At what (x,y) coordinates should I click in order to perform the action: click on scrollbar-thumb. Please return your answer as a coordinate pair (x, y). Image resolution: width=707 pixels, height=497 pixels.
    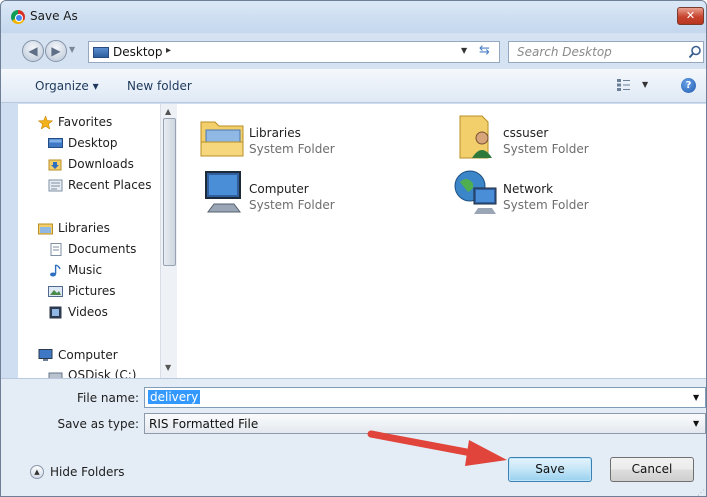
    Looking at the image, I should click on (169, 192).